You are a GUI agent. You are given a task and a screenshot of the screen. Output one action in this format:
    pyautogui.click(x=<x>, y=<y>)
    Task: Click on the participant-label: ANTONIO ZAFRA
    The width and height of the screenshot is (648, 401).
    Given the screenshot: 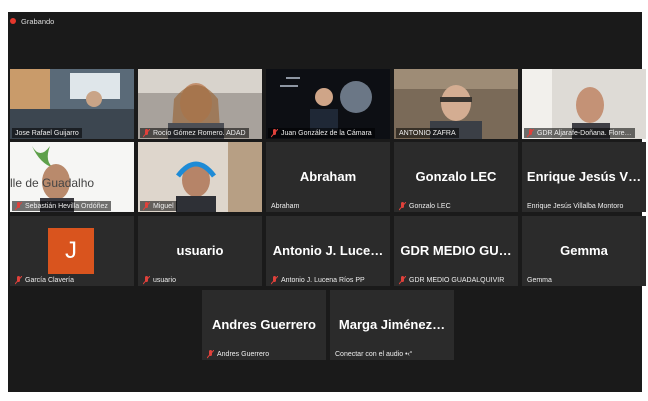 What is the action you would take?
    pyautogui.click(x=427, y=133)
    